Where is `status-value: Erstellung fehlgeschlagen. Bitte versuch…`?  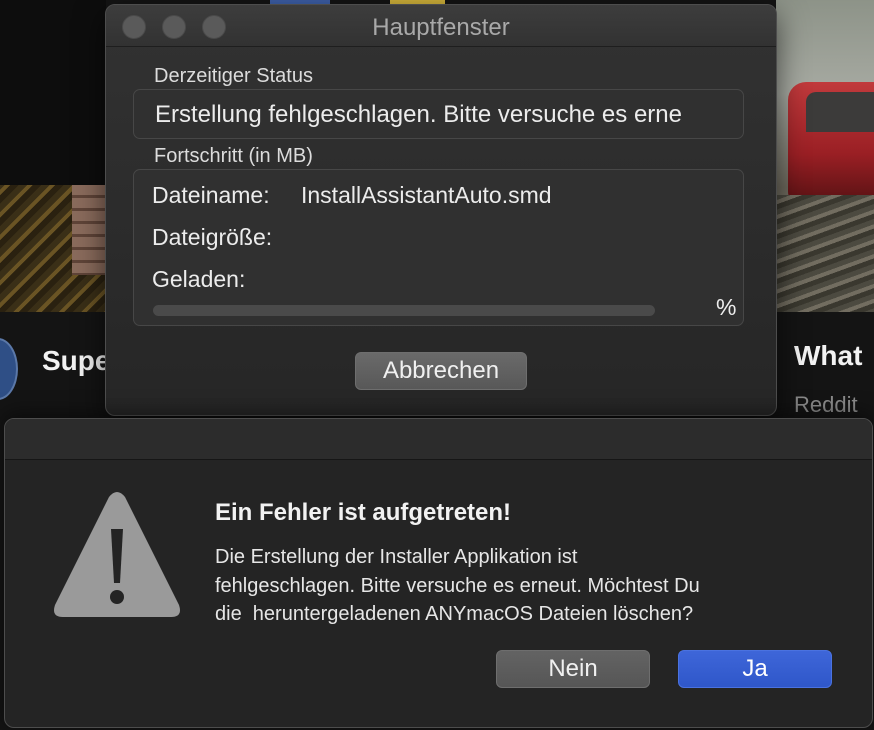 status-value: Erstellung fehlgeschlagen. Bitte versuch… is located at coordinates (419, 114).